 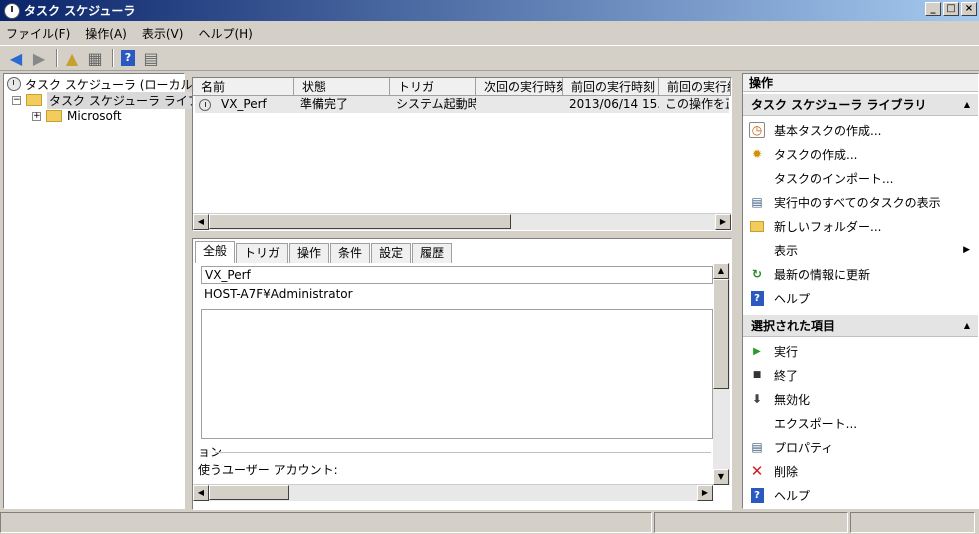 What do you see at coordinates (350, 253) in the screenshot?
I see `tab-conditions: 条件` at bounding box center [350, 253].